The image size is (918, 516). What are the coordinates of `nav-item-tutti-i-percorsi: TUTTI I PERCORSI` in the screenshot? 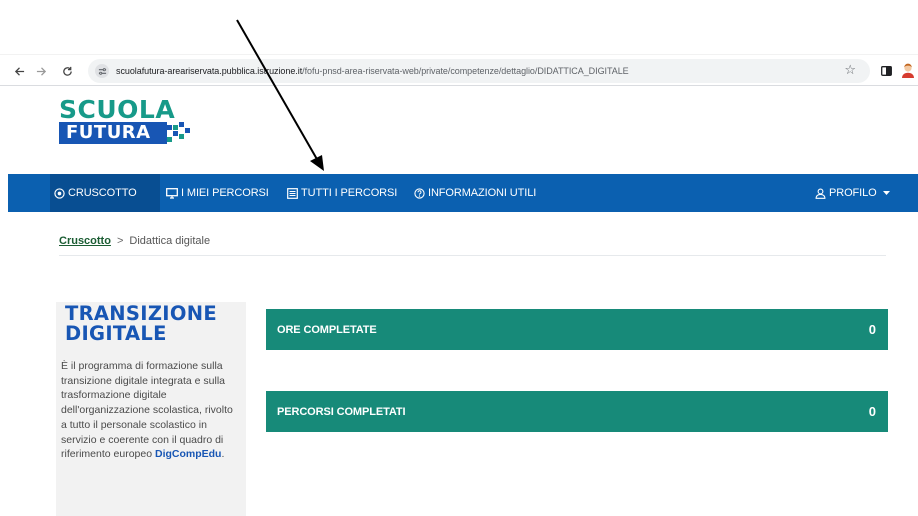 It's located at (342, 193).